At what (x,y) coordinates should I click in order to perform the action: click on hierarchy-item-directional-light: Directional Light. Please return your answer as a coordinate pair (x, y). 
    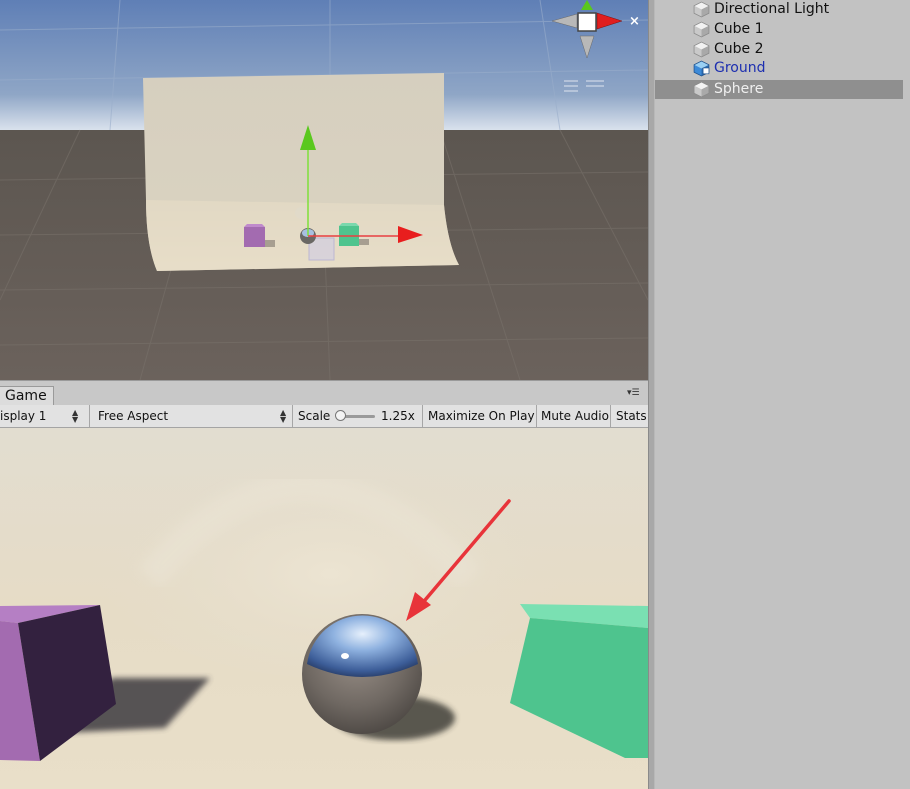
    Looking at the image, I should click on (779, 9).